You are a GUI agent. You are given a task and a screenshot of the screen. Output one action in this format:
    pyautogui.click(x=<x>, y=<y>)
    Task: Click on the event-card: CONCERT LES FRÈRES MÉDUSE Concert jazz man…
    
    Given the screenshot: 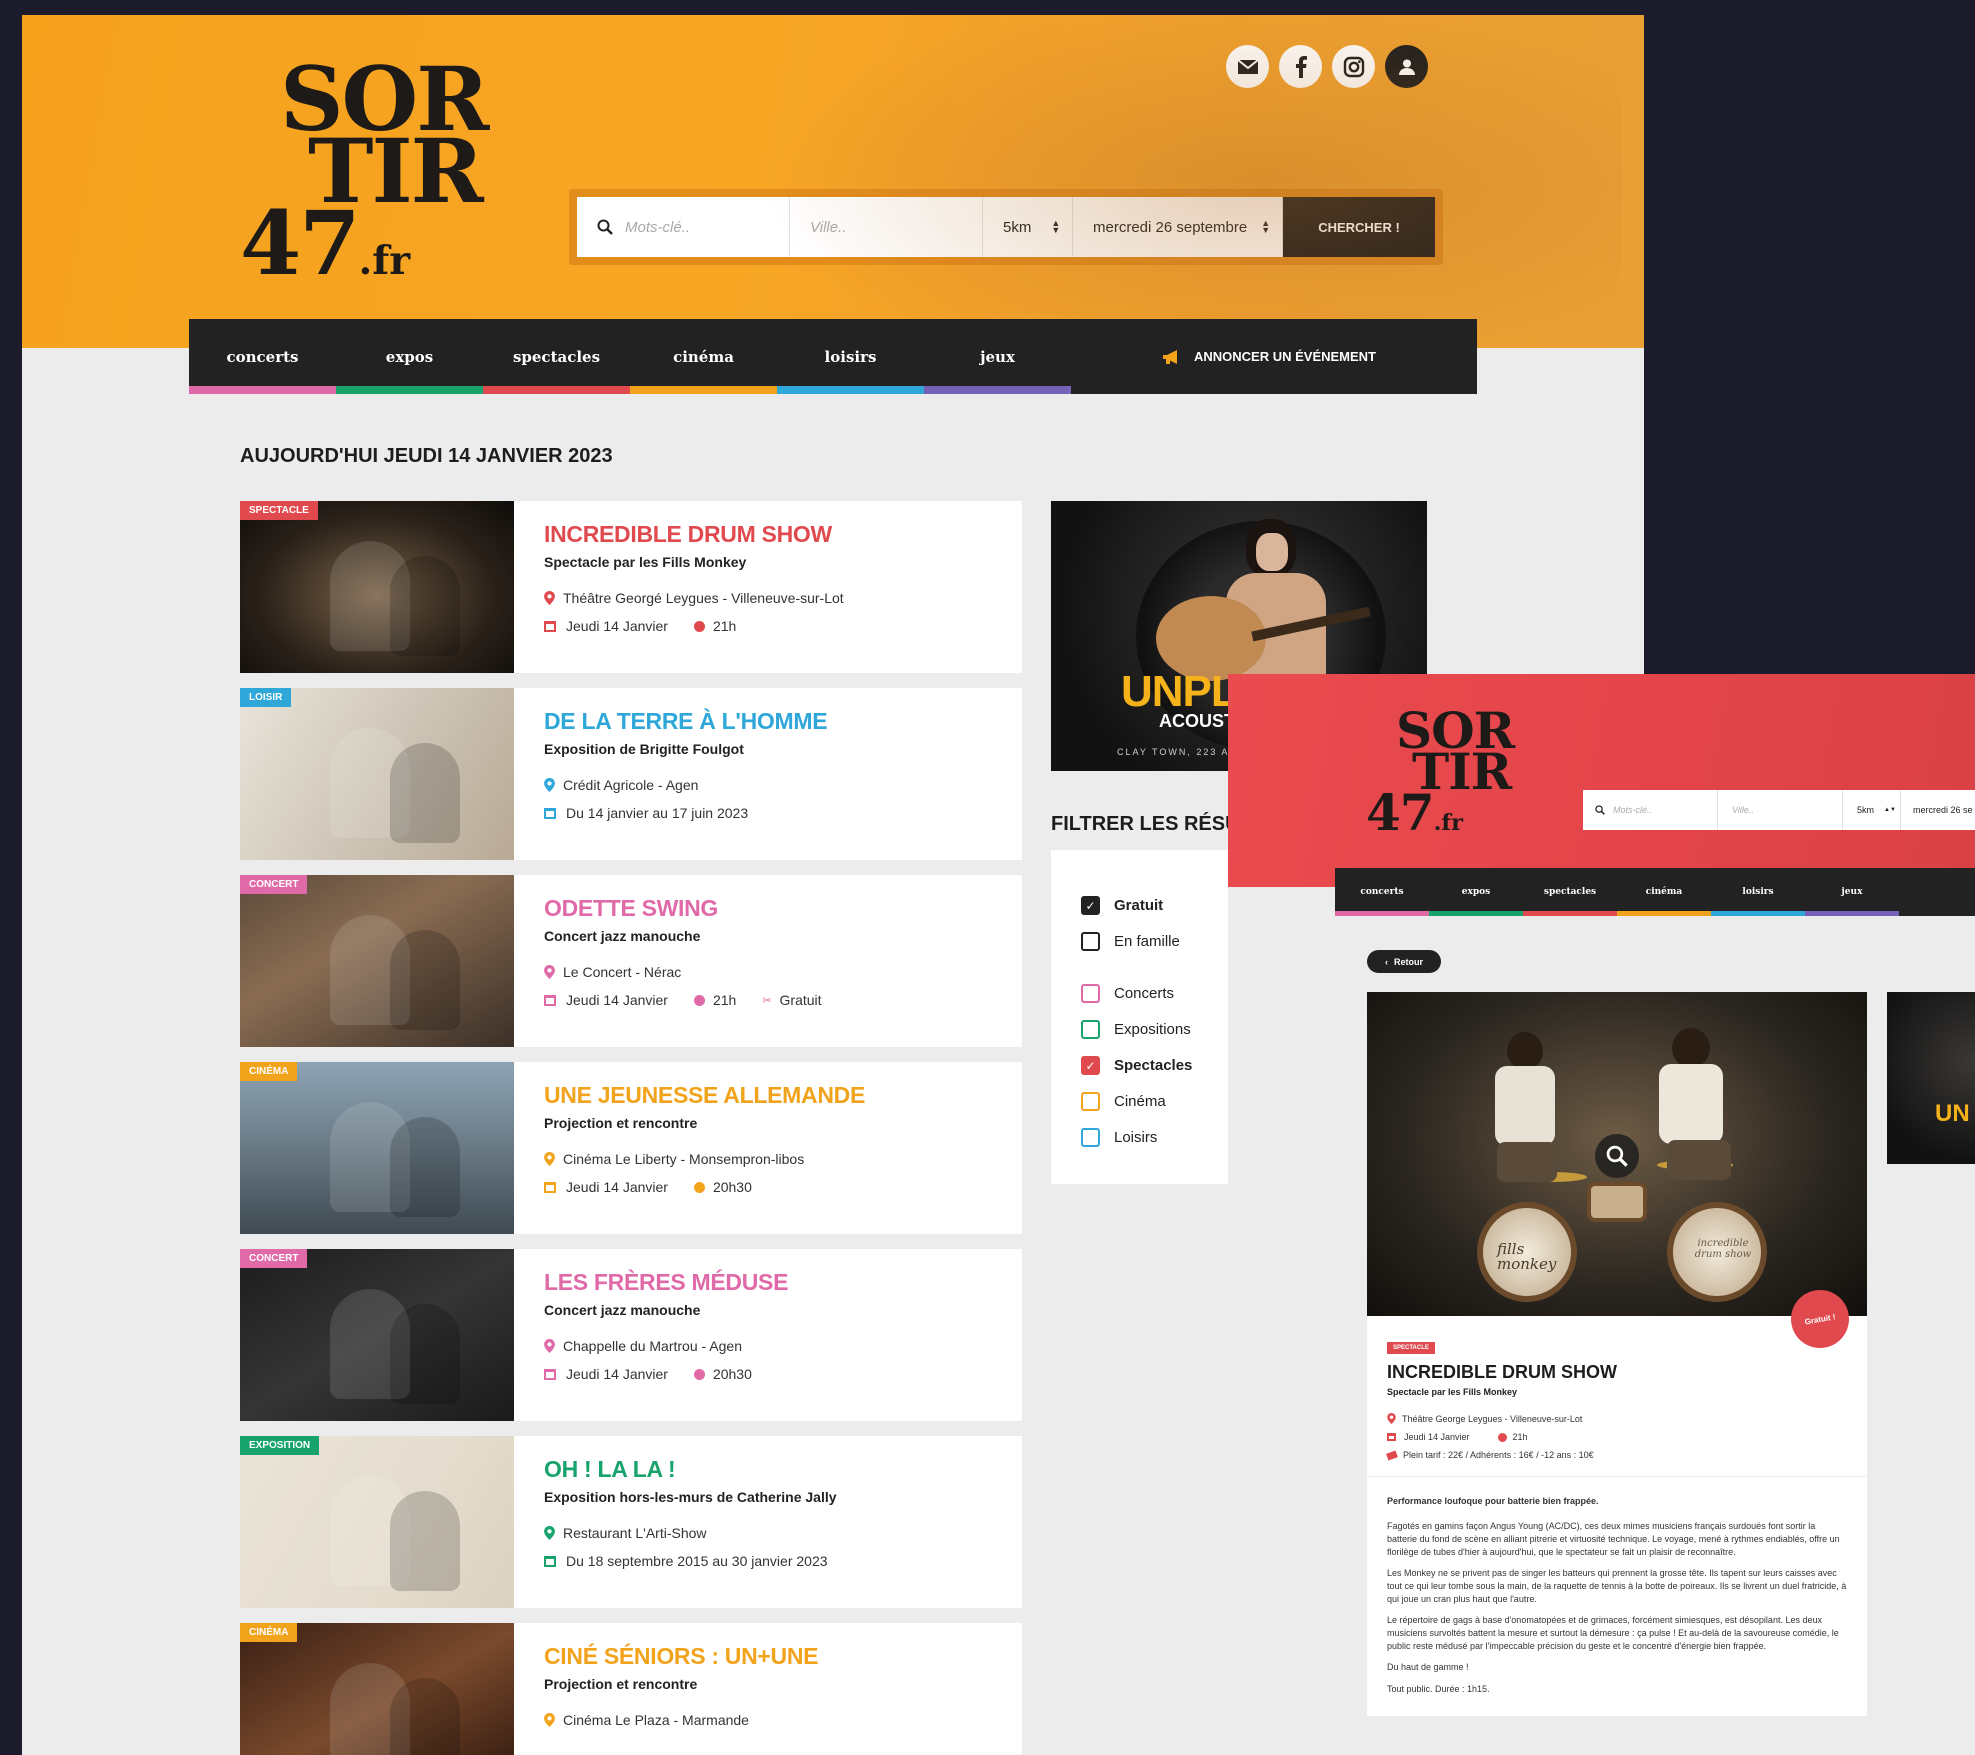 What is the action you would take?
    pyautogui.click(x=631, y=1335)
    